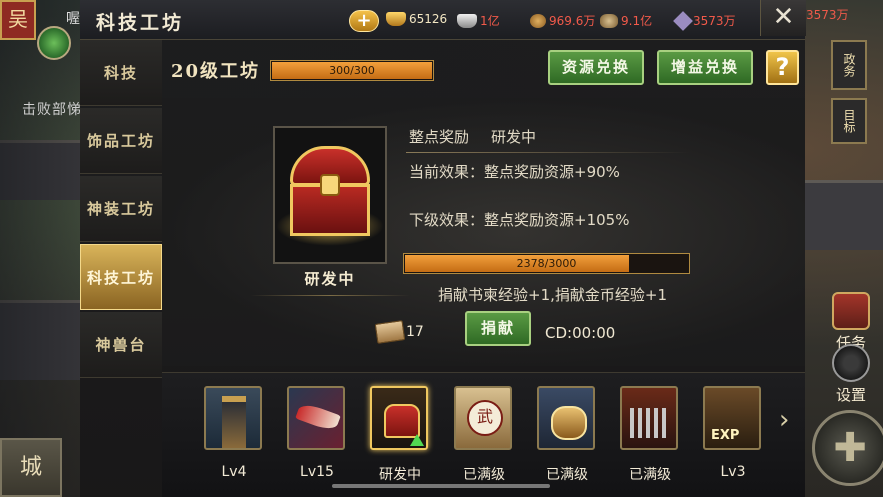  Describe the element at coordinates (552, 295) in the screenshot. I see `donate-info: 捐献书柬经验+1,捐献金币经验+1` at that location.